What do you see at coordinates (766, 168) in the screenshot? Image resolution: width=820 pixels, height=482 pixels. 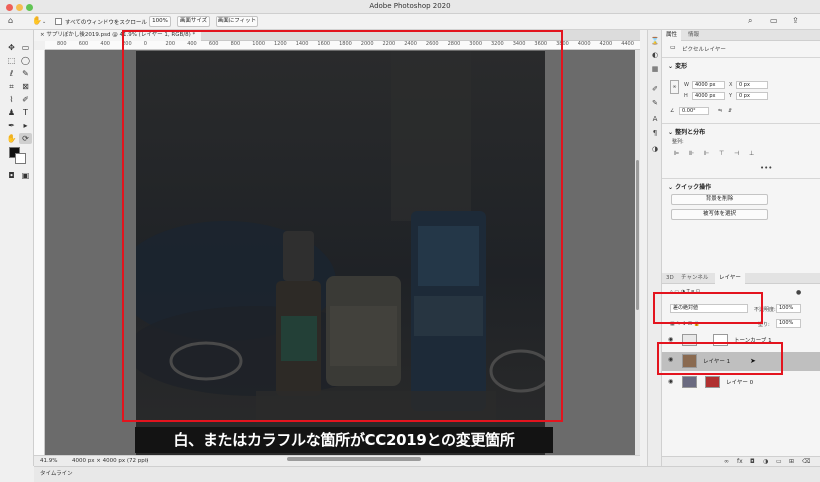 I see `more-options-icon: •••` at bounding box center [766, 168].